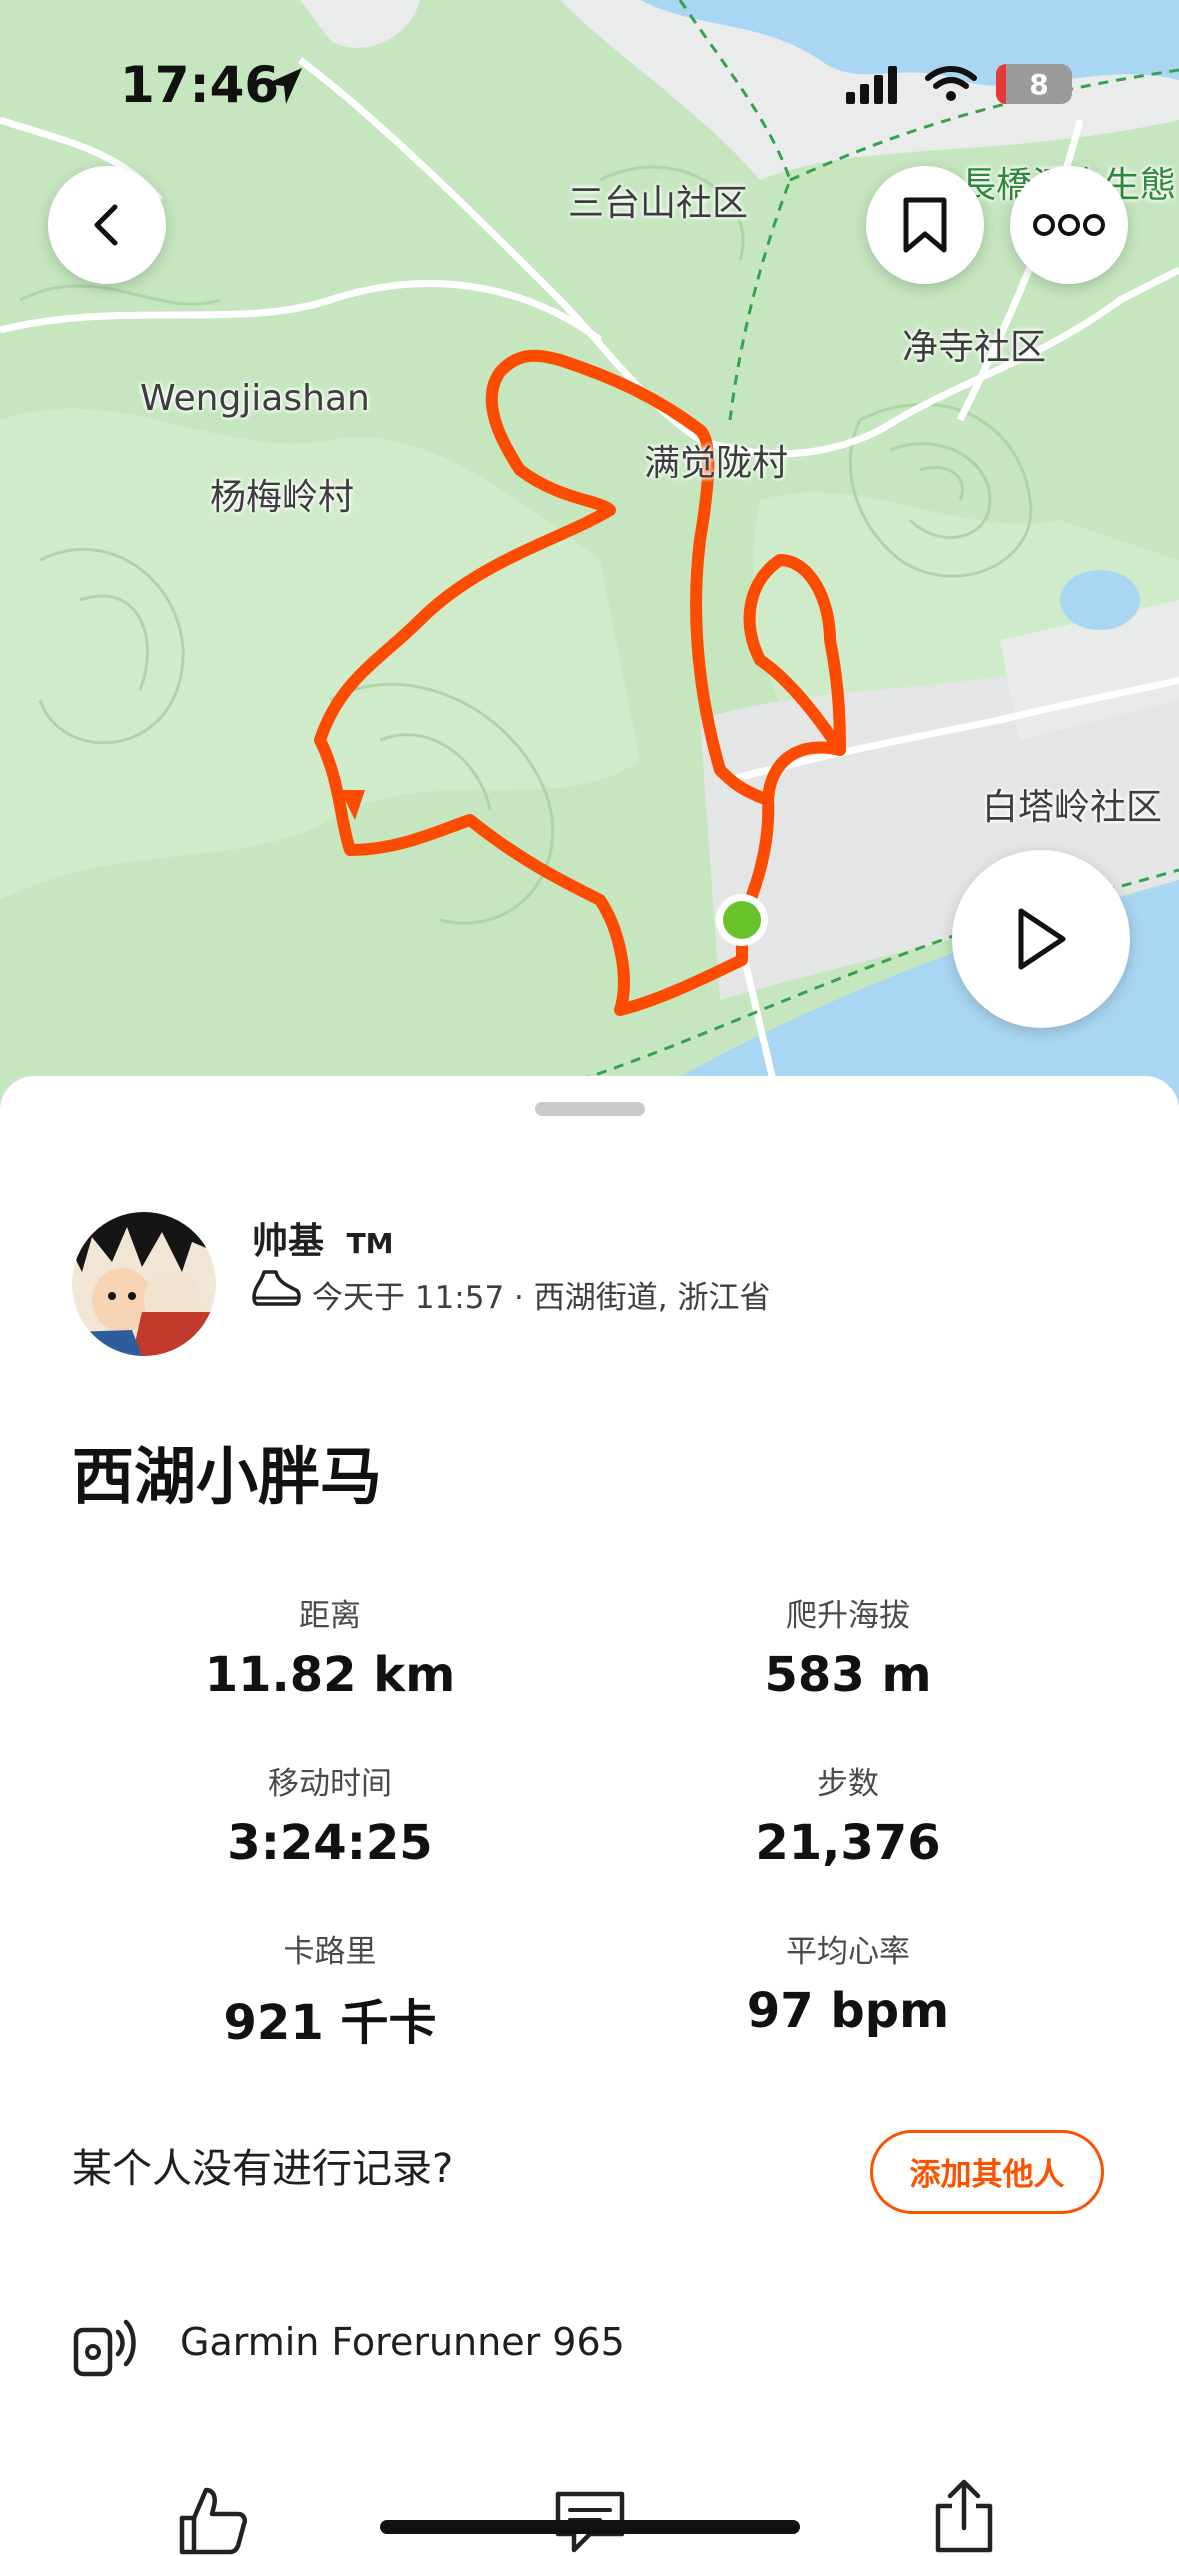  I want to click on play-icon, so click(1042, 939).